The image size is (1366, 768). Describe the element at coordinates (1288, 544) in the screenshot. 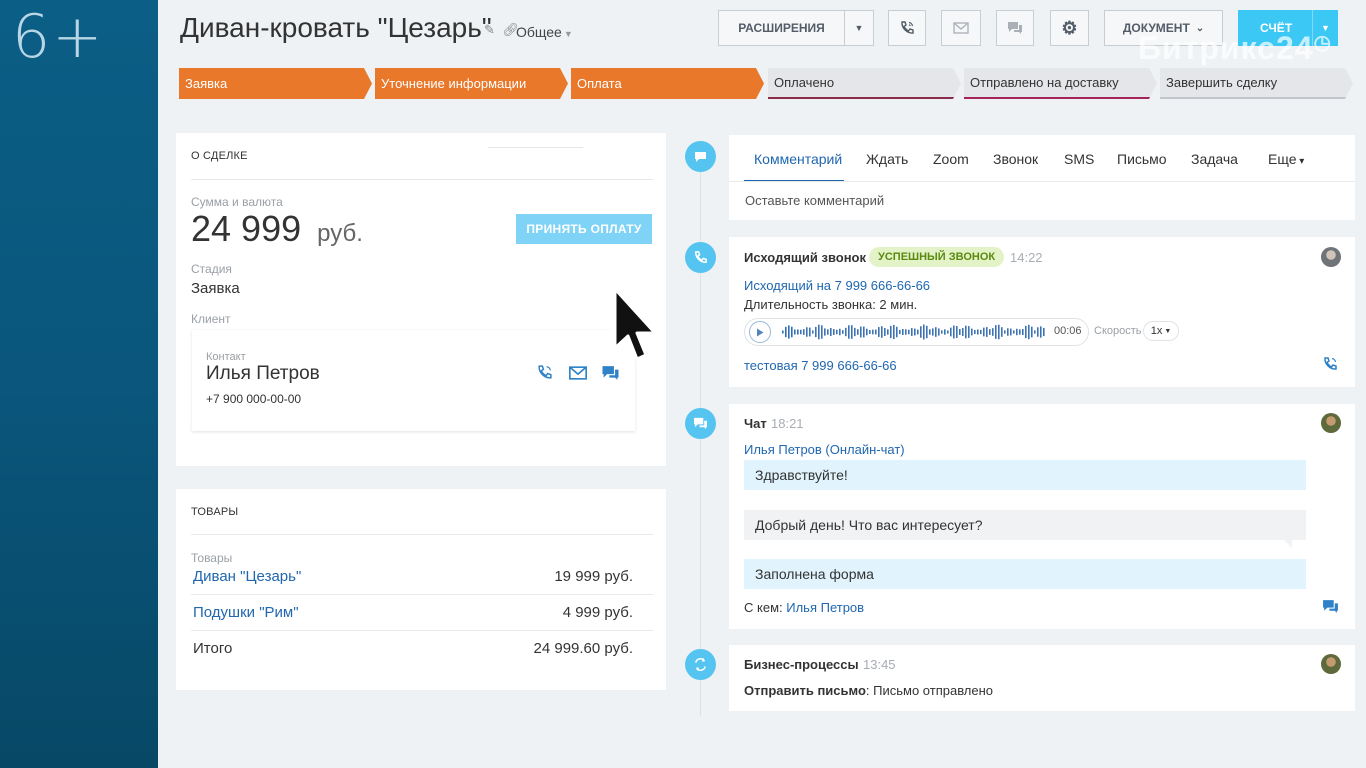

I see `bubble-tail` at that location.